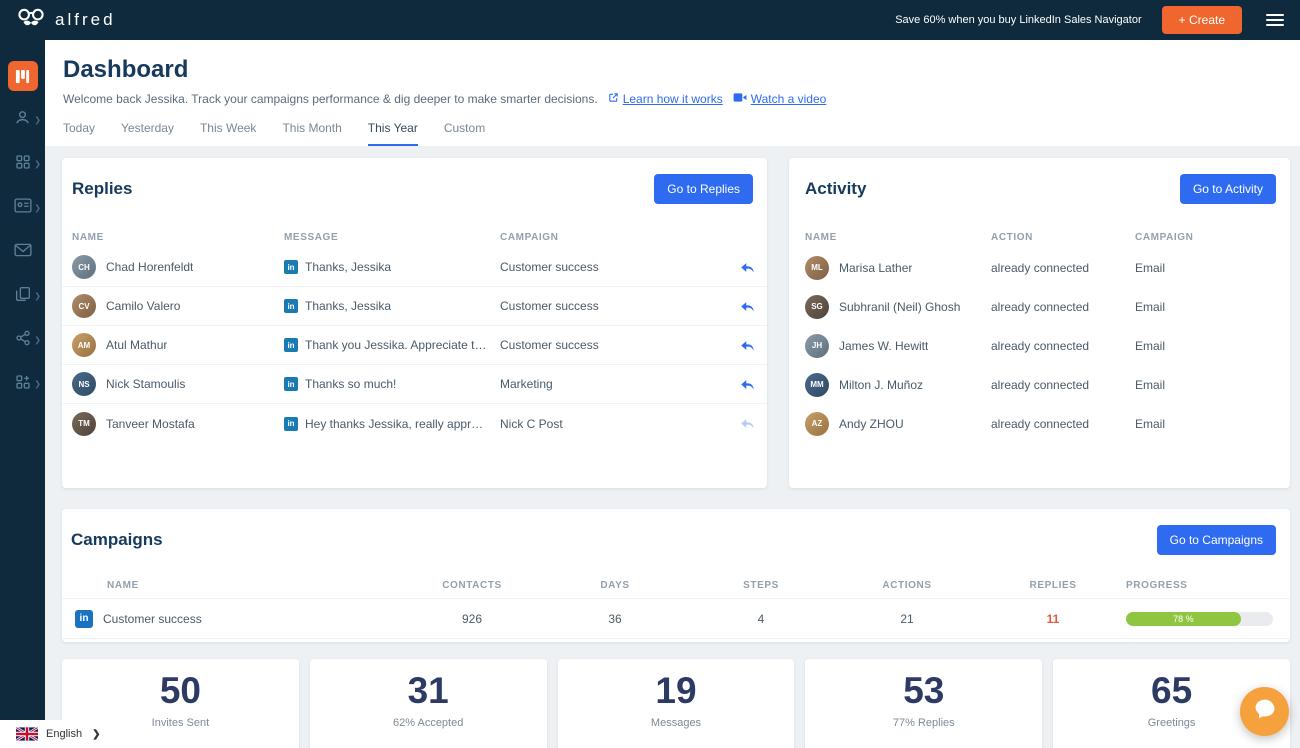 The height and width of the screenshot is (748, 1300). What do you see at coordinates (146, 384) in the screenshot?
I see `contact-name: Nick Stamoulis` at bounding box center [146, 384].